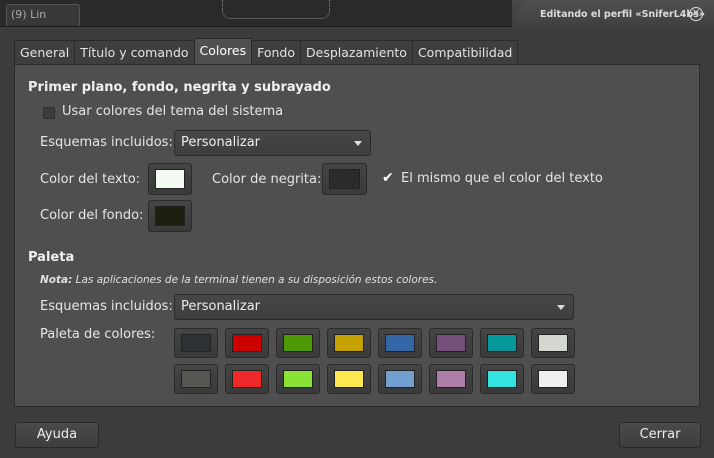 This screenshot has width=714, height=458. What do you see at coordinates (660, 435) in the screenshot?
I see `close-button: Cerrar` at bounding box center [660, 435].